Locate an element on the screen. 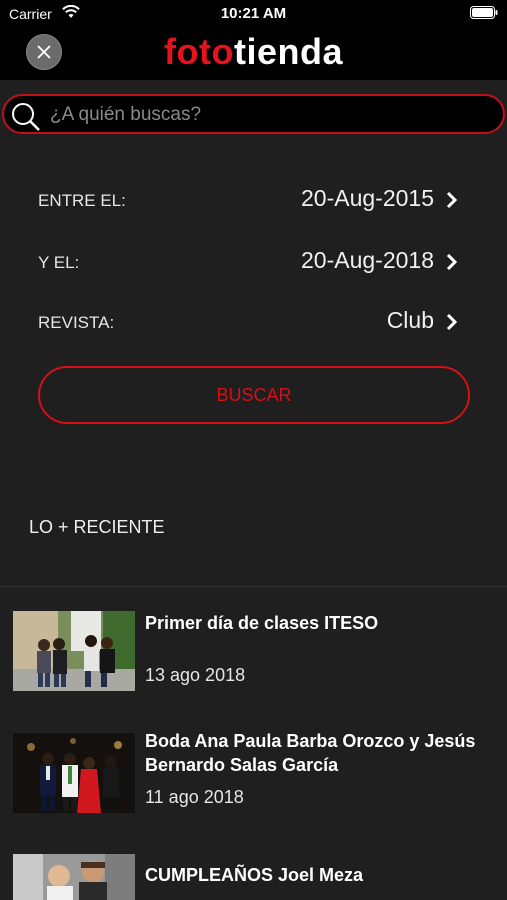  brand-logo: fototienda is located at coordinates (253, 52).